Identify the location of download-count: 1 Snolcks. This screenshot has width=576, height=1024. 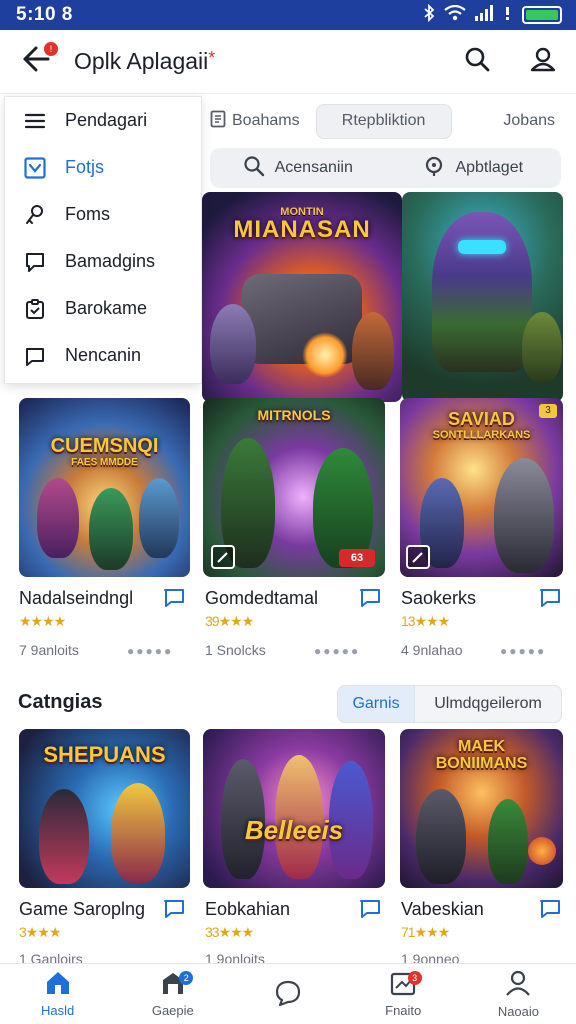
(235, 650).